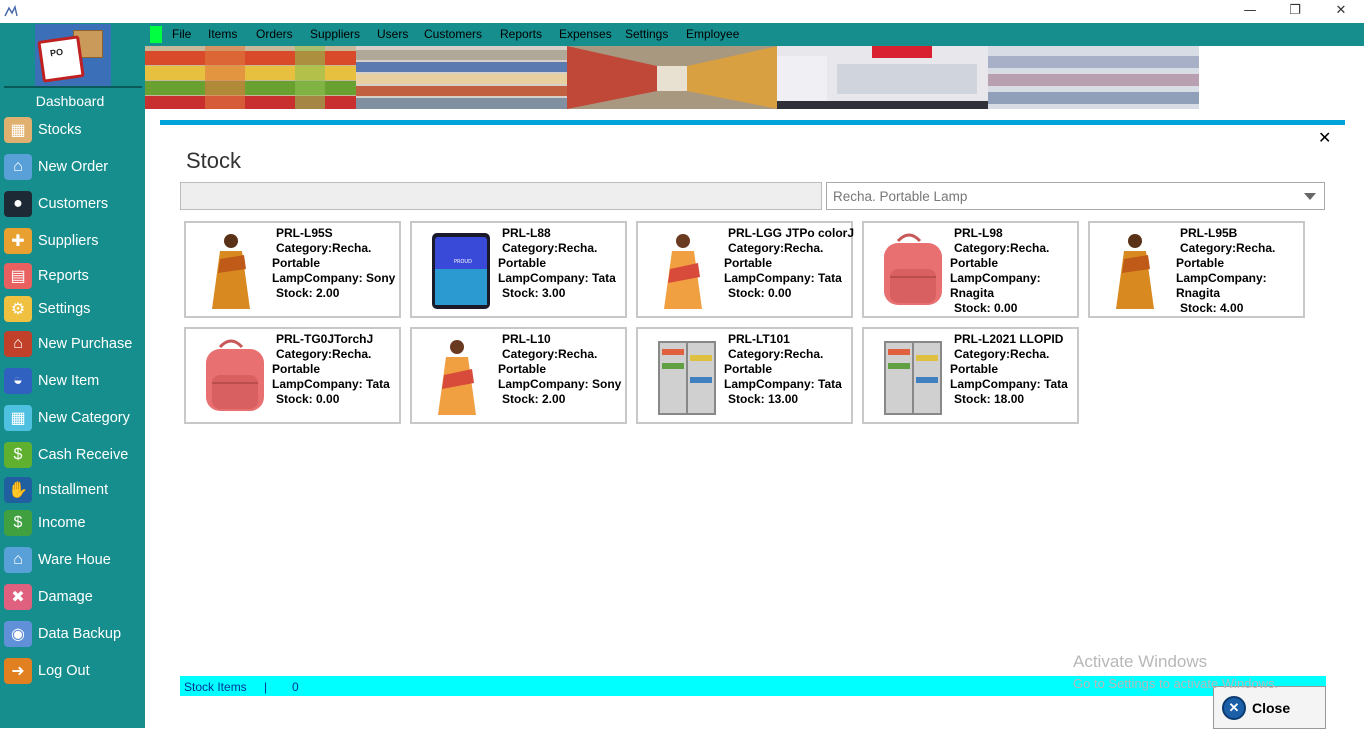  What do you see at coordinates (646, 34) in the screenshot?
I see `menu-settings: Settings` at bounding box center [646, 34].